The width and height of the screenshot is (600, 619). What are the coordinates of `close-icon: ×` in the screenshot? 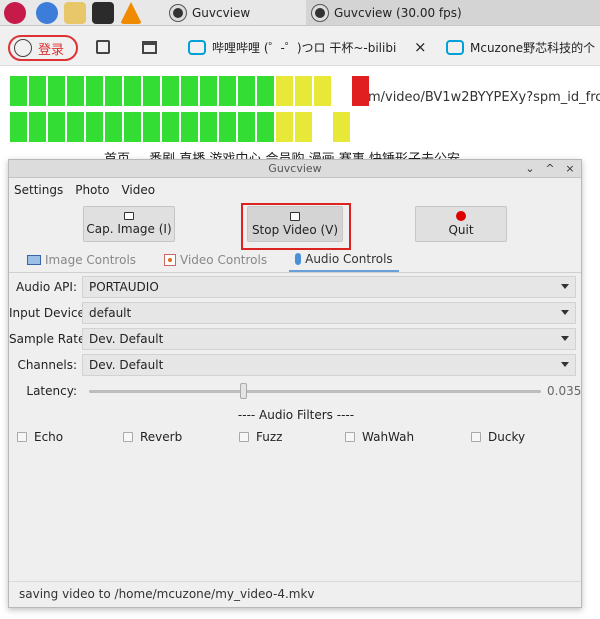 It's located at (570, 169).